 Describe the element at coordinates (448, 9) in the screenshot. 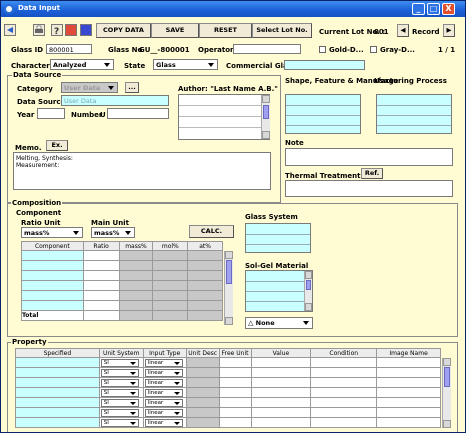

I see `close-button: X` at that location.